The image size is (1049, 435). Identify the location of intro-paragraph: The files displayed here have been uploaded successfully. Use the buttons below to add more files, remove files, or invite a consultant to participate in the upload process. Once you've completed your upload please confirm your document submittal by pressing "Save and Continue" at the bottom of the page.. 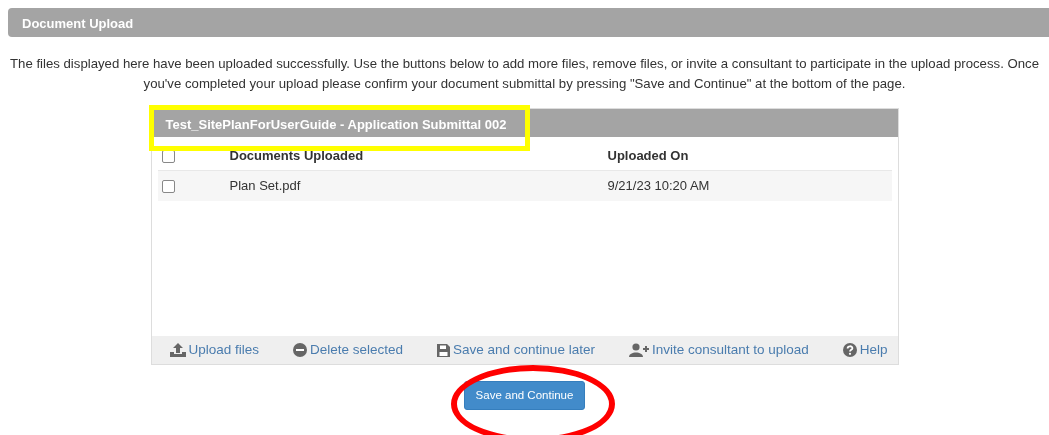
(524, 74).